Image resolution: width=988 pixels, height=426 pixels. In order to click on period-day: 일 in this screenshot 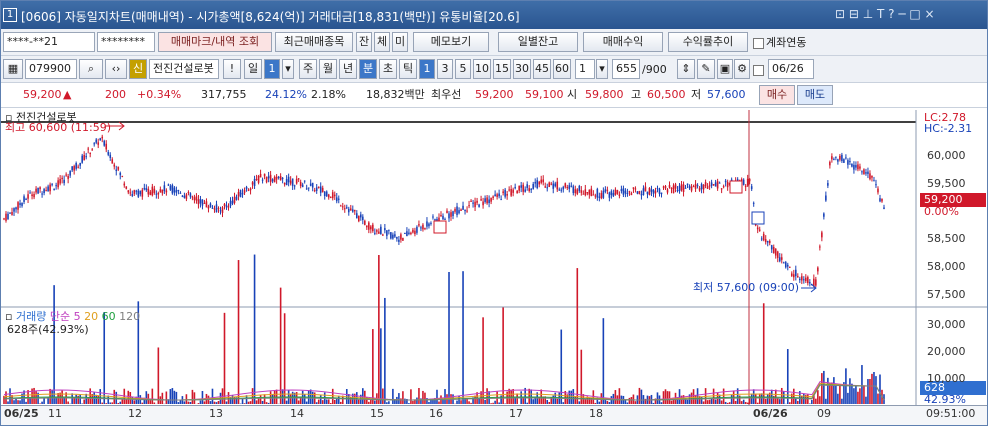, I will do `click(253, 69)`.